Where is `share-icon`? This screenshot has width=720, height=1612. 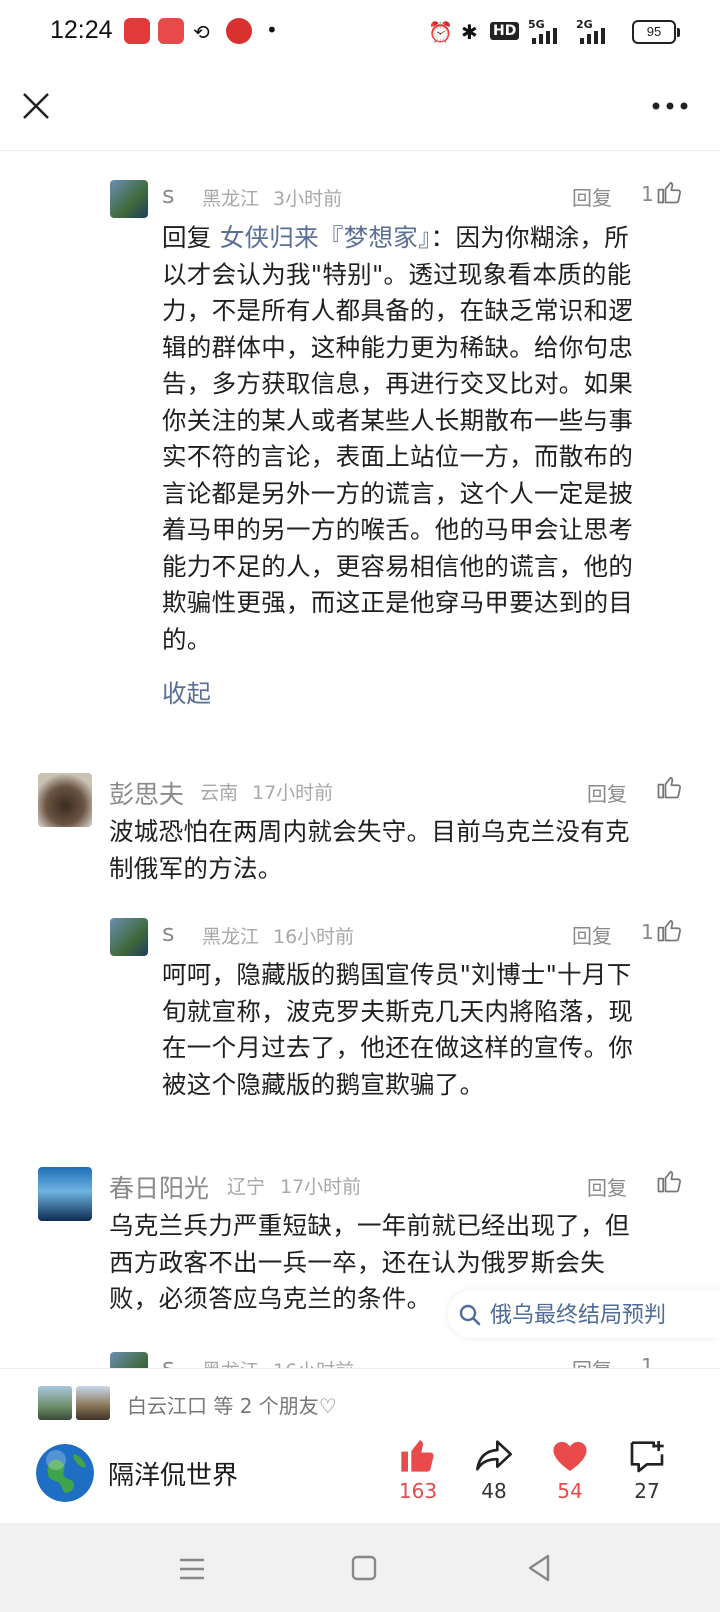 share-icon is located at coordinates (494, 1455).